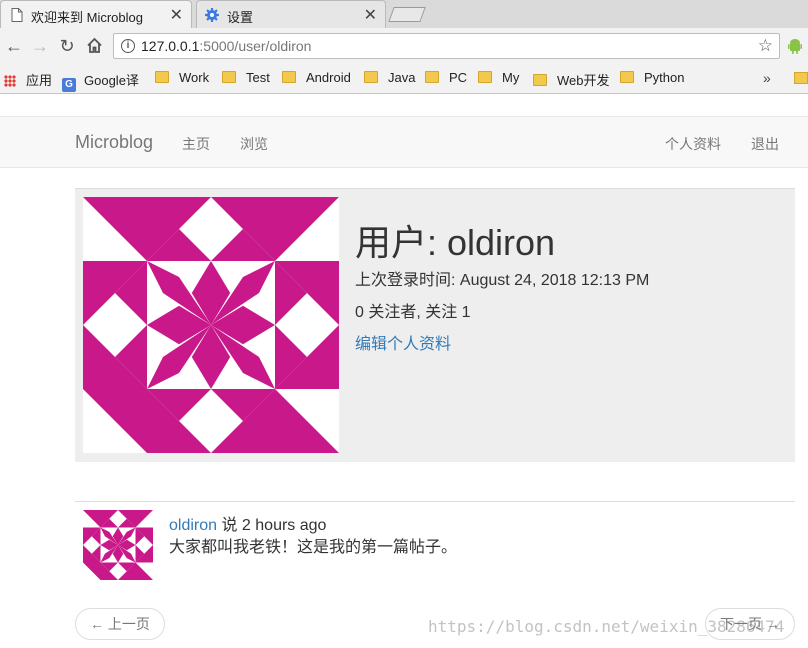 This screenshot has height=648, width=808. I want to click on bookmark-work: Work, so click(182, 77).